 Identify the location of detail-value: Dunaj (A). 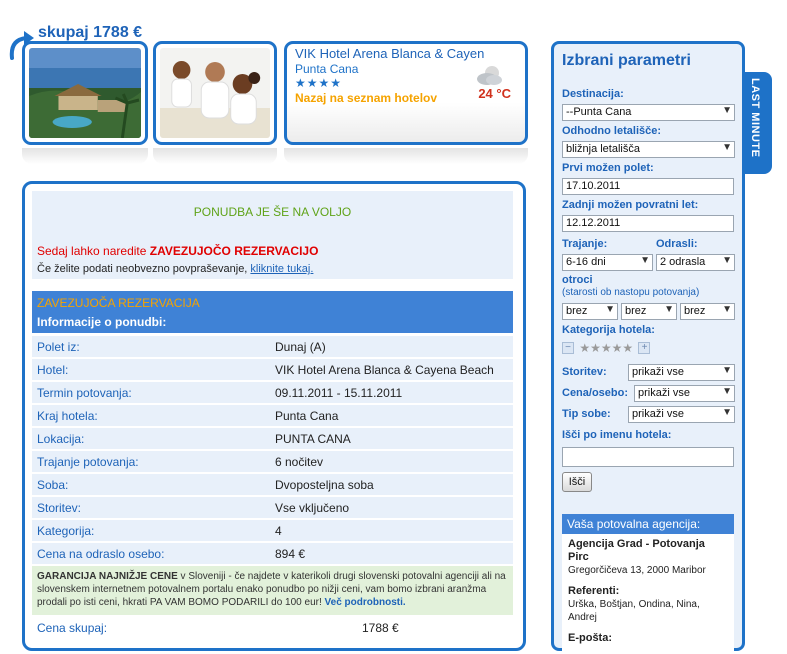
(300, 347).